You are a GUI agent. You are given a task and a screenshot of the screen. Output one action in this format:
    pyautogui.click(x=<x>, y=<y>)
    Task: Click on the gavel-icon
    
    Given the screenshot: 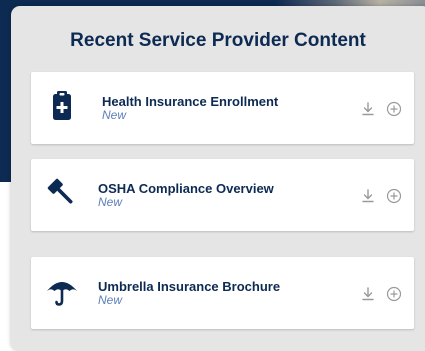 What is the action you would take?
    pyautogui.click(x=62, y=193)
    